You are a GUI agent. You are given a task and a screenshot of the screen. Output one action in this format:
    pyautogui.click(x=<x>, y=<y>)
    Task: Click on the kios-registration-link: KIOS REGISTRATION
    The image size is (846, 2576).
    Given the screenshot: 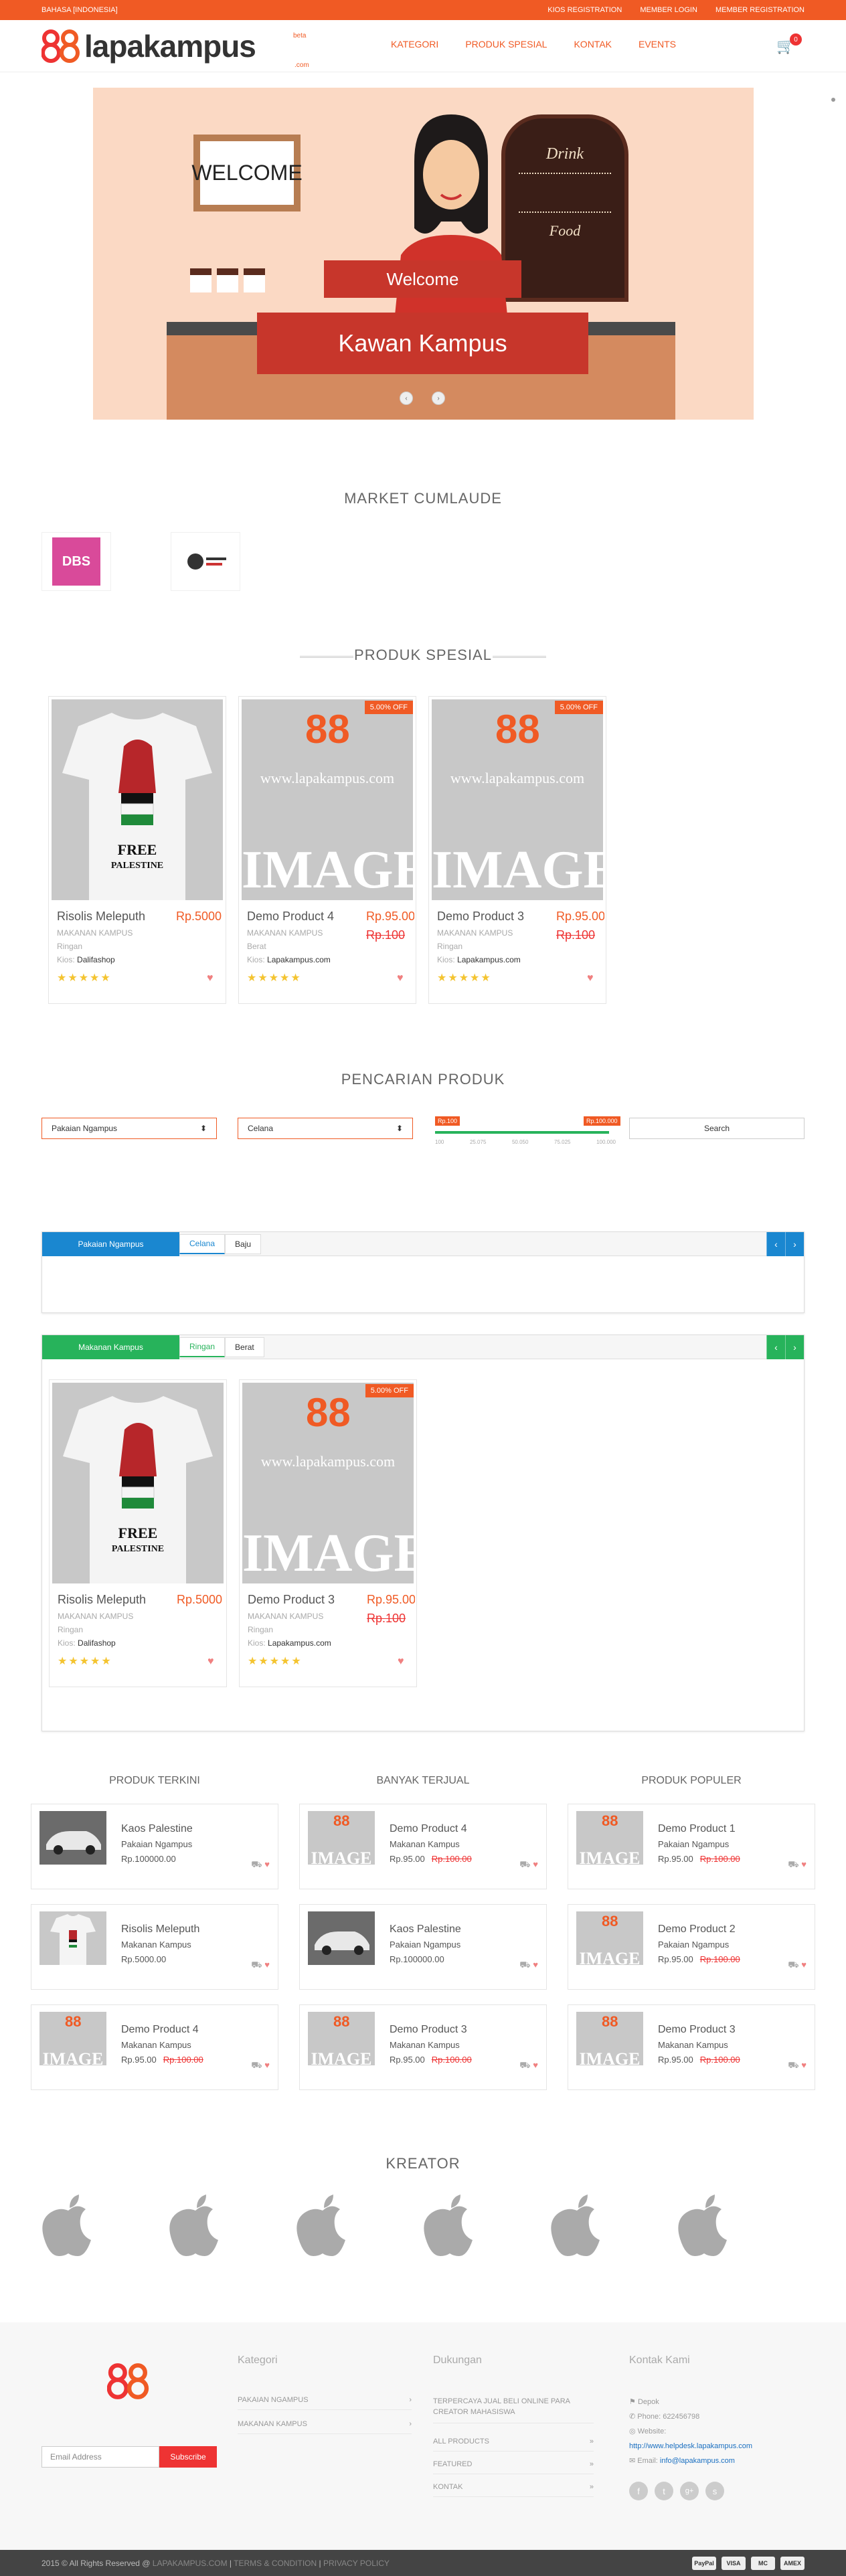 What is the action you would take?
    pyautogui.click(x=584, y=10)
    